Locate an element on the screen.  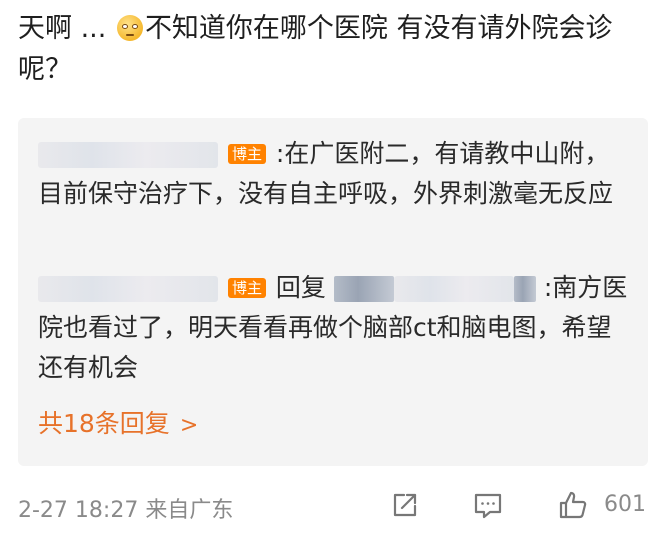
comment-text: 天啊 ... 不知道你在哪个医院 有没有请外院会诊呢？ is located at coordinates (333, 49).